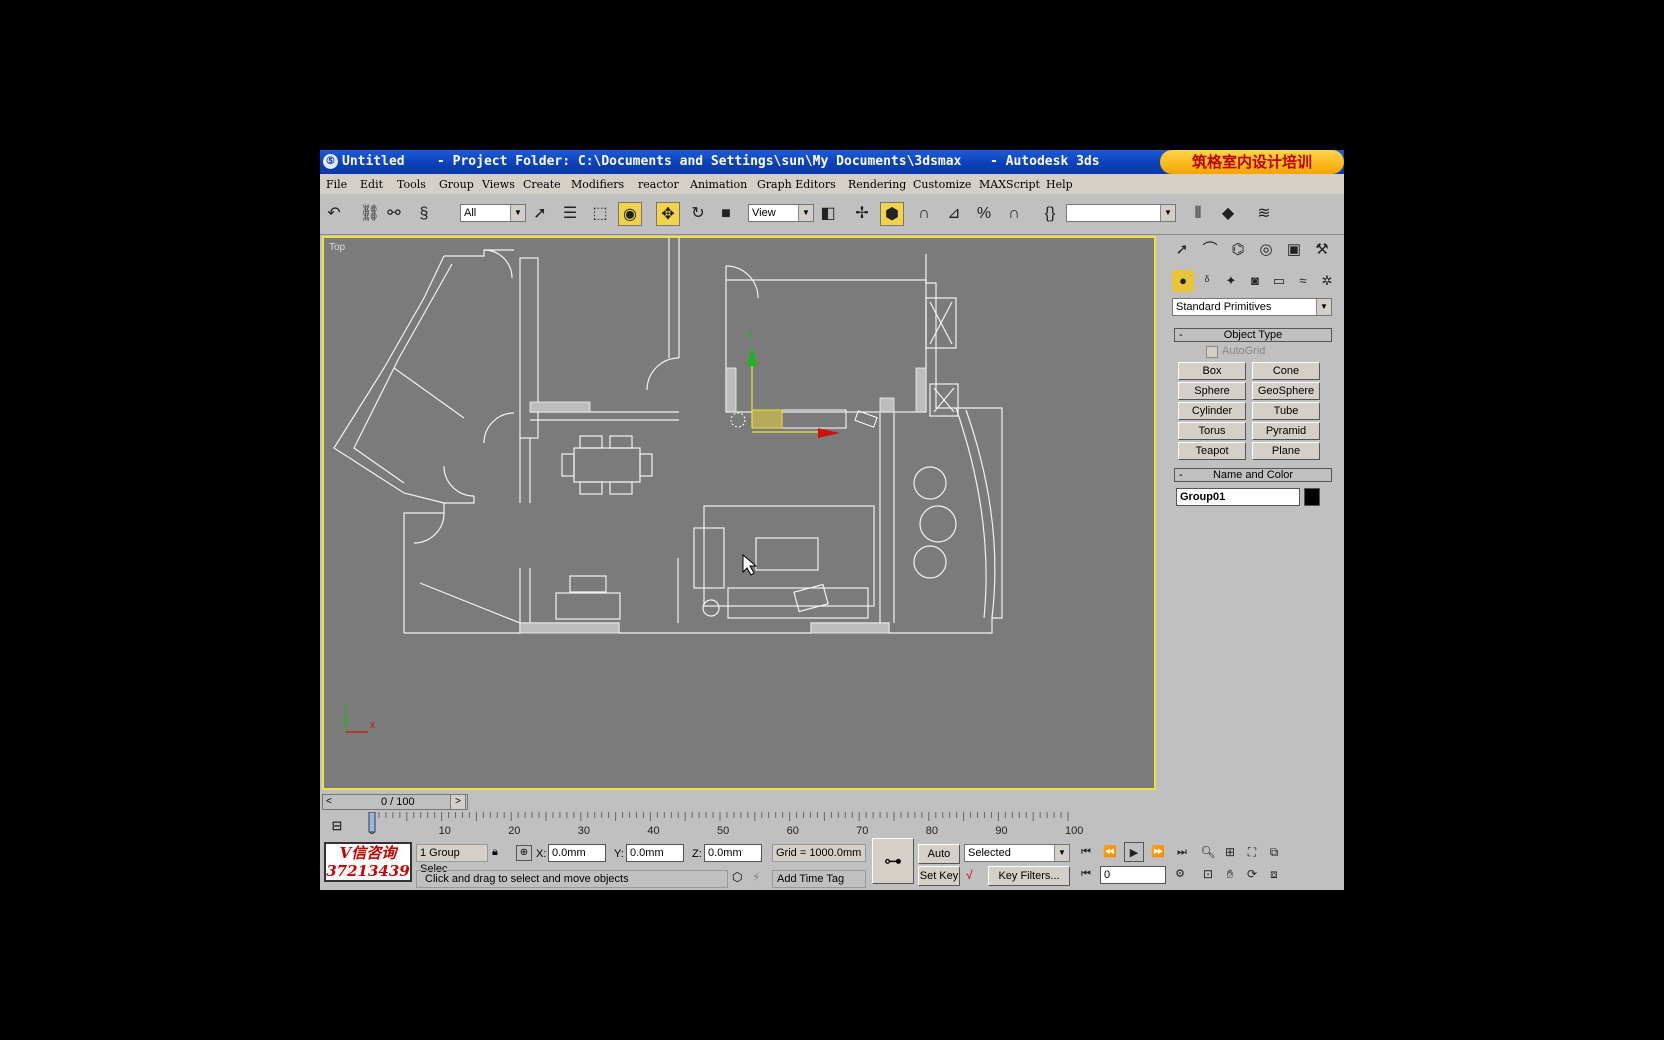 The image size is (1664, 1040). I want to click on torus-button: Torus, so click(1212, 431).